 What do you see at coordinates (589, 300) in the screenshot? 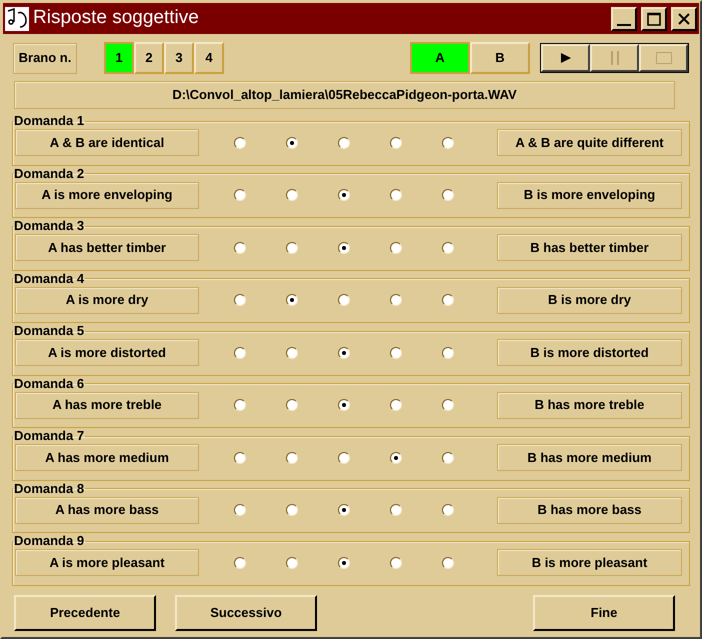
I see `right-label: B is more dry` at bounding box center [589, 300].